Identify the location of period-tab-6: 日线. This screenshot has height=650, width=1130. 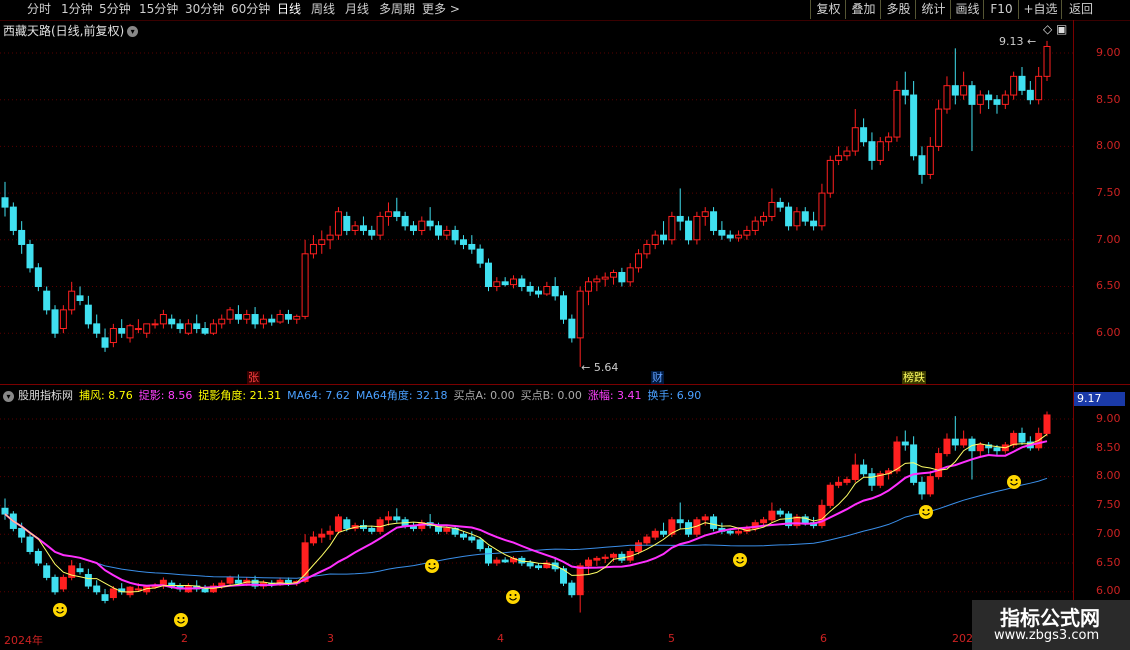
(289, 9).